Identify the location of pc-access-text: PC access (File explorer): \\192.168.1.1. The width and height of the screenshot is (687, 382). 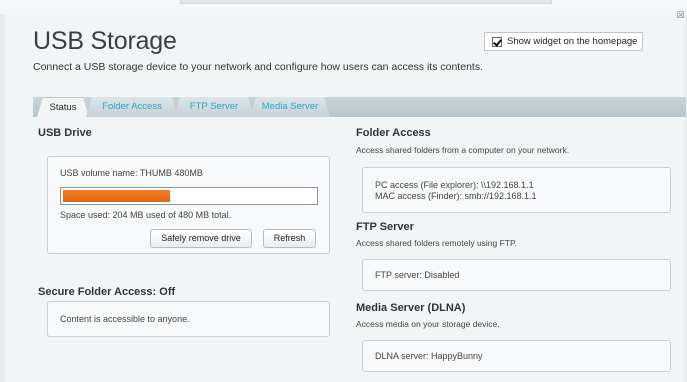
(454, 185).